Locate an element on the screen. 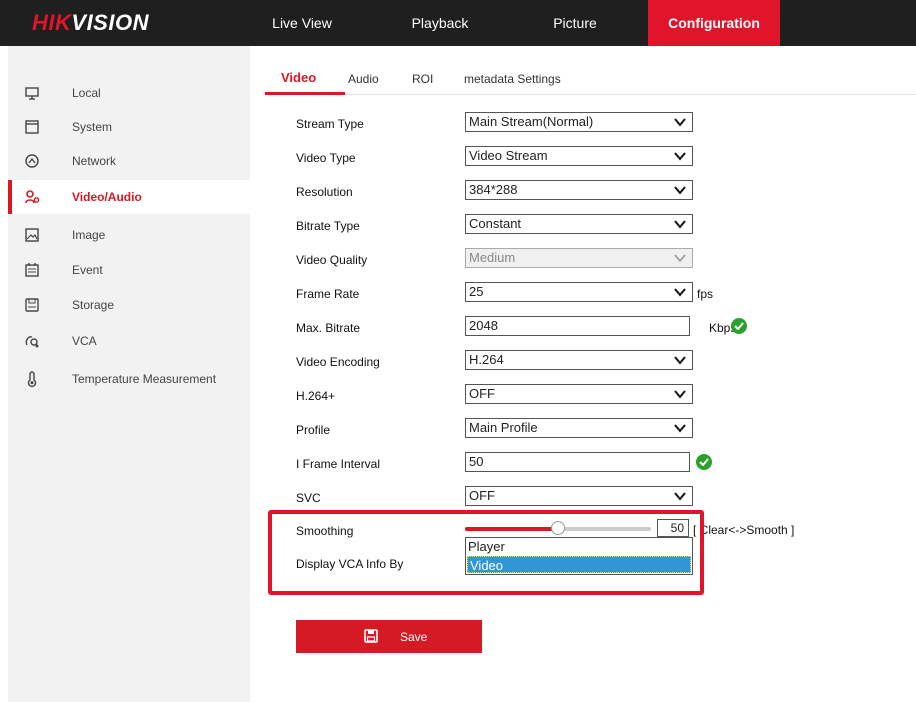  image-icon is located at coordinates (32, 235).